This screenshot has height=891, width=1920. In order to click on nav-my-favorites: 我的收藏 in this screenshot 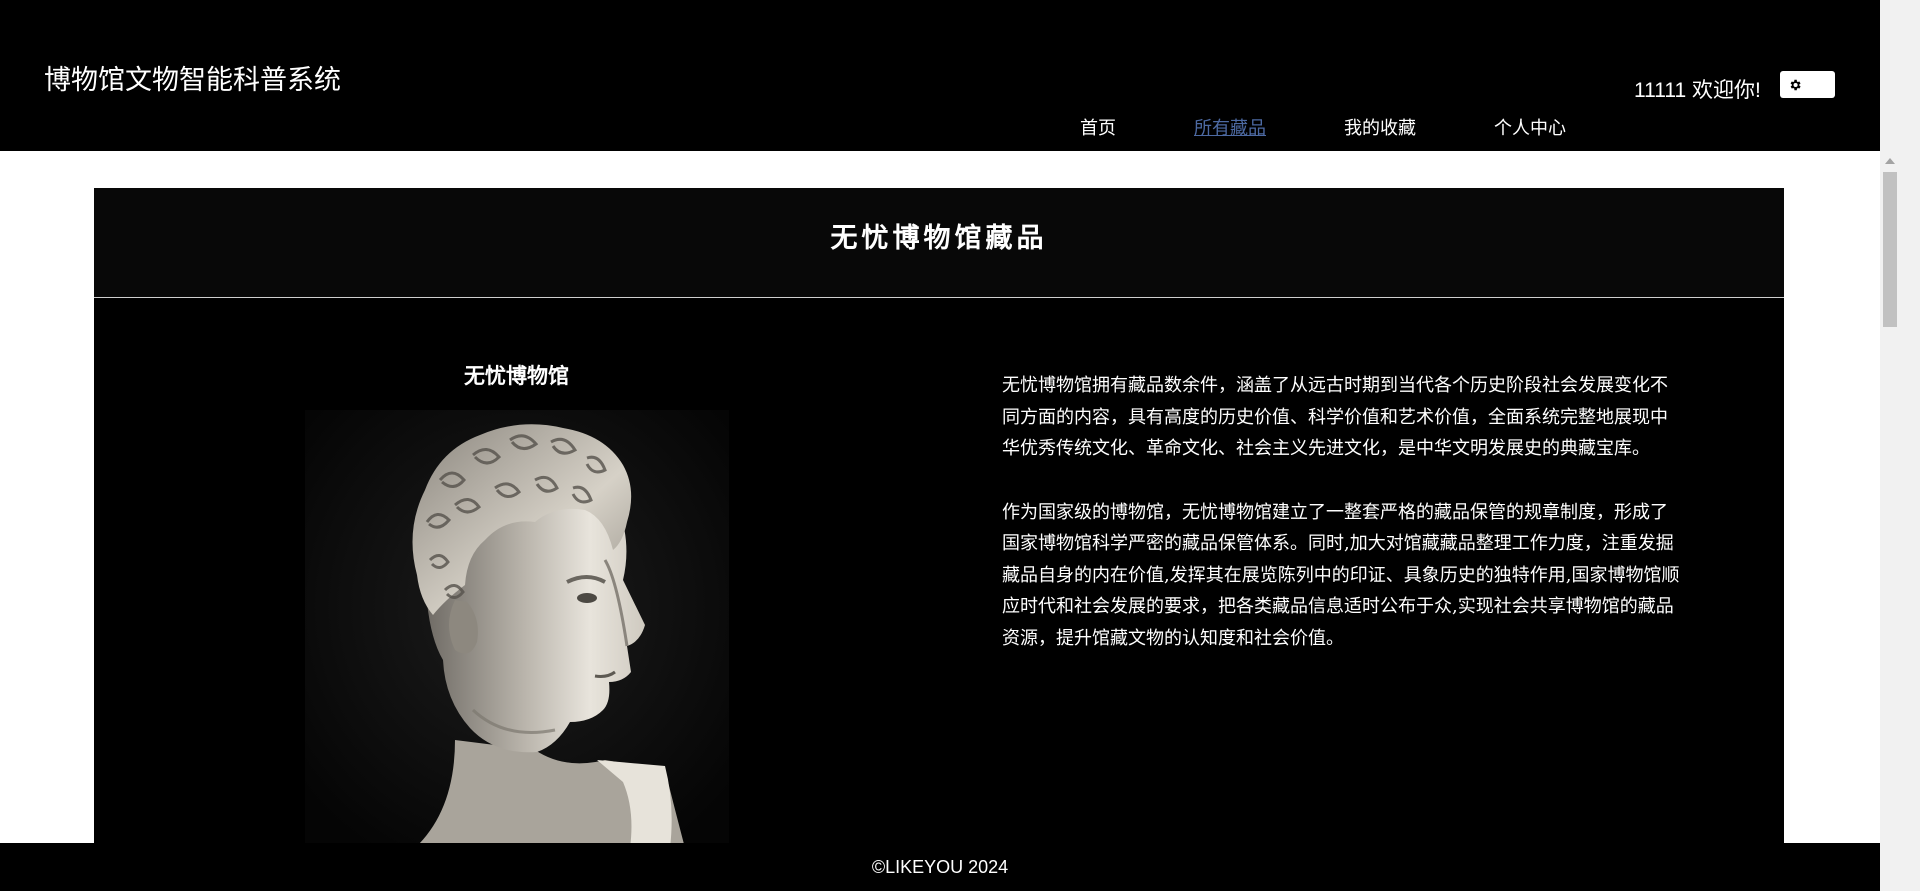, I will do `click(1380, 127)`.